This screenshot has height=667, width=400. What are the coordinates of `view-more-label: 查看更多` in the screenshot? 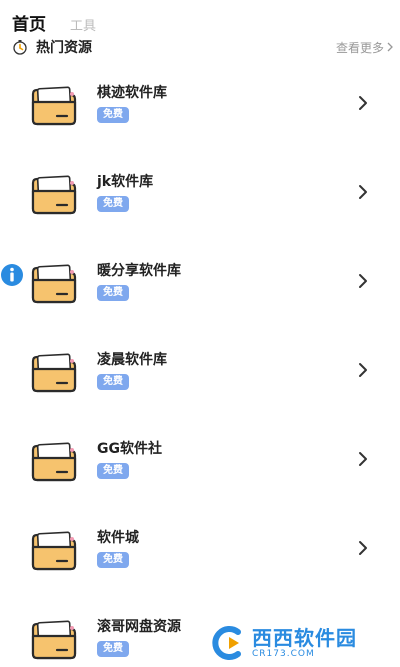 It's located at (359, 47).